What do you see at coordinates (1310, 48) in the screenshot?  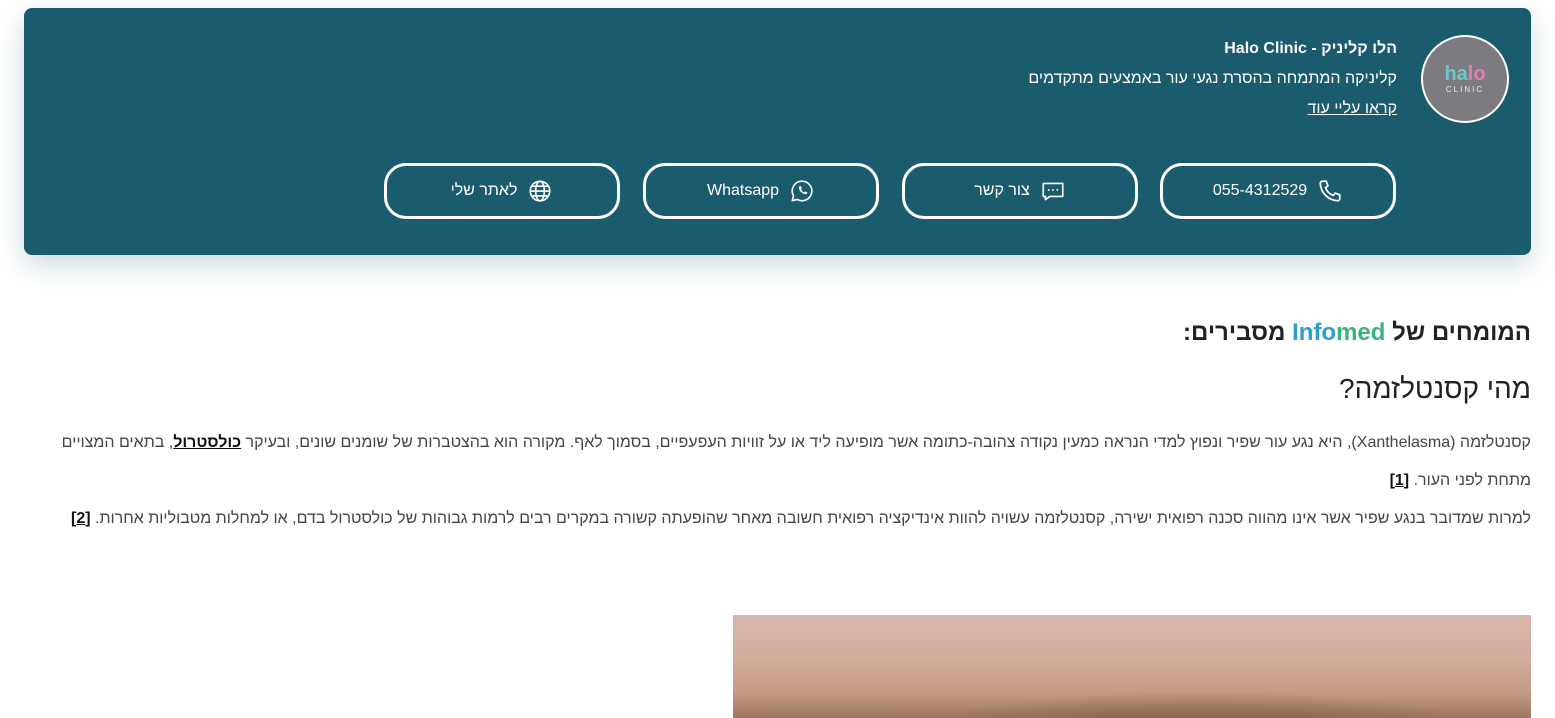 I see `clinic-title: הלו קליניק - Halo Clinic` at bounding box center [1310, 48].